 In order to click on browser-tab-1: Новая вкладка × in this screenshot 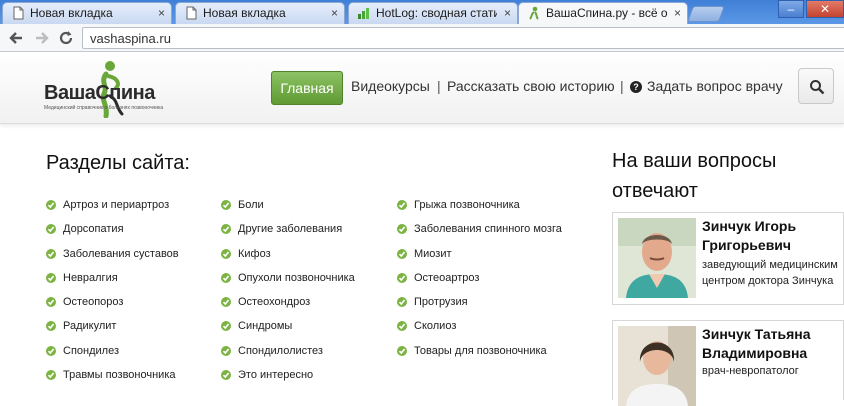, I will do `click(87, 13)`.